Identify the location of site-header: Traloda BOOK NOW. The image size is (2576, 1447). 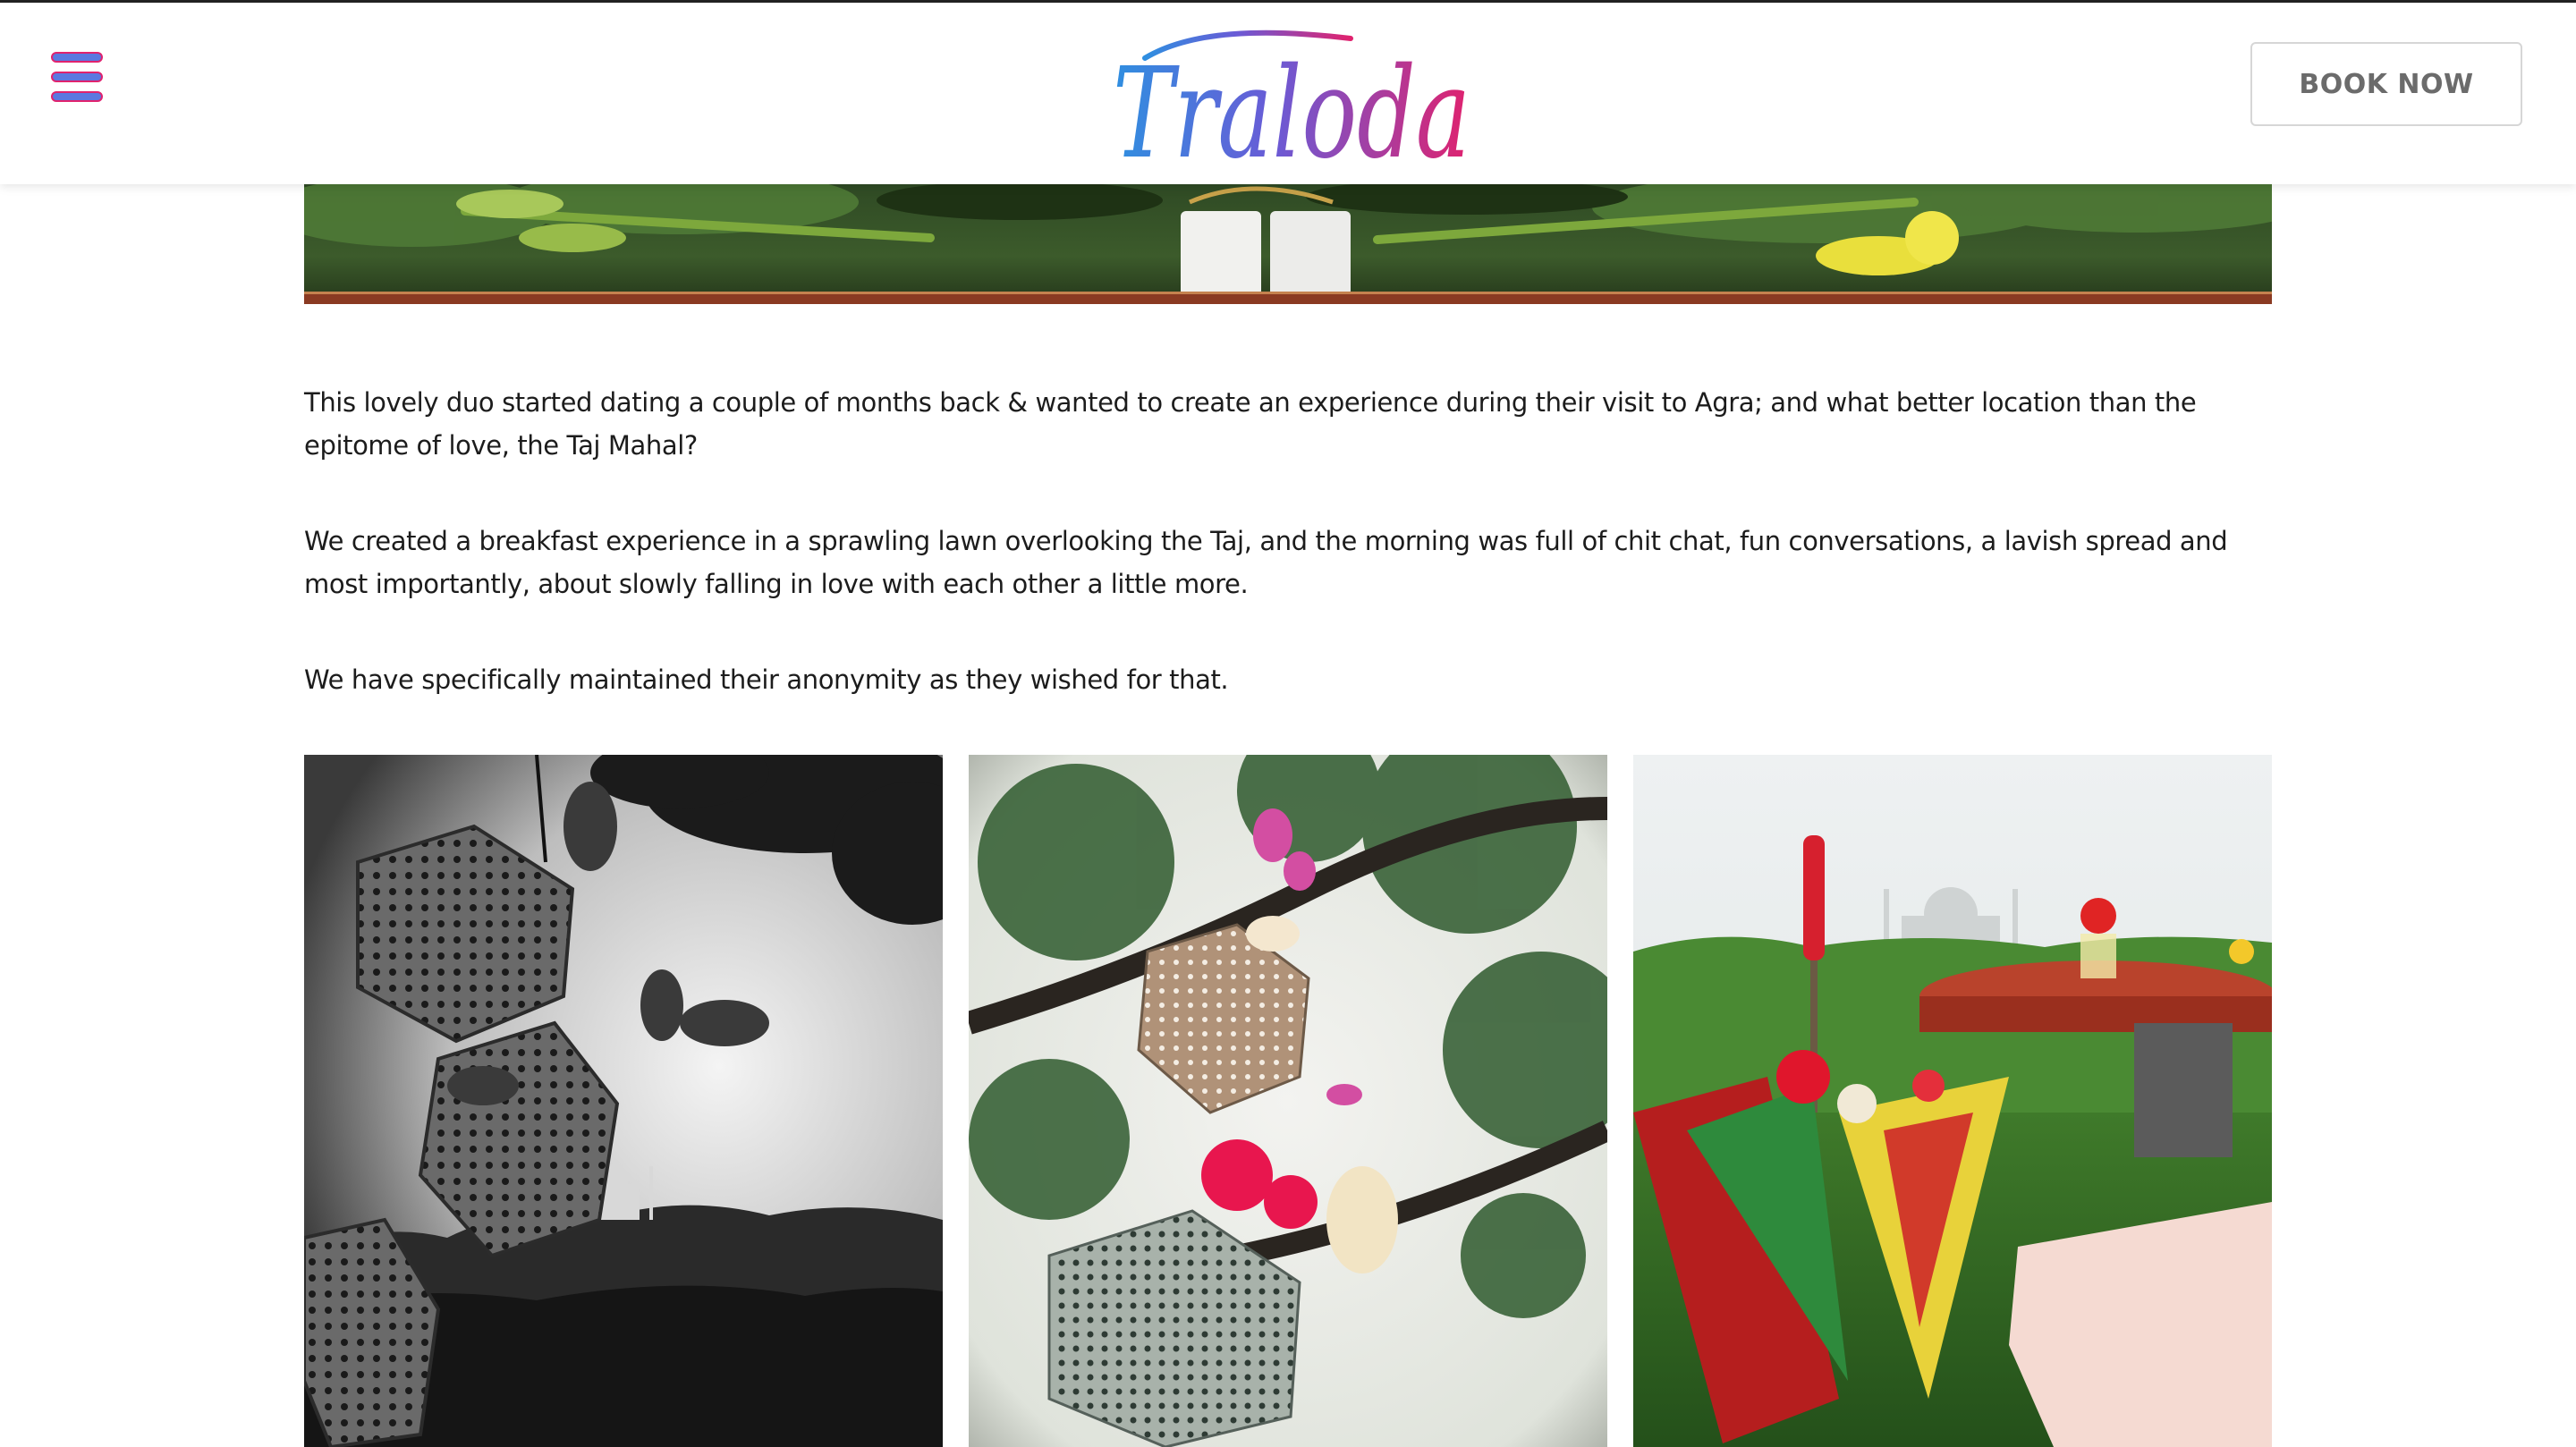
(1288, 92).